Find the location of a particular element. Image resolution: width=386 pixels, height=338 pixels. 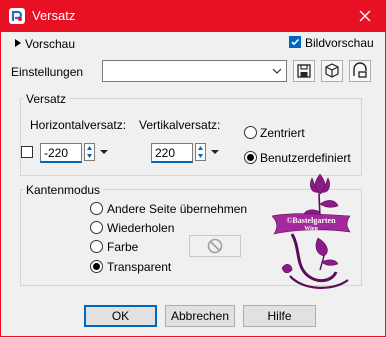

vertikal-input: 220 is located at coordinates (172, 153).